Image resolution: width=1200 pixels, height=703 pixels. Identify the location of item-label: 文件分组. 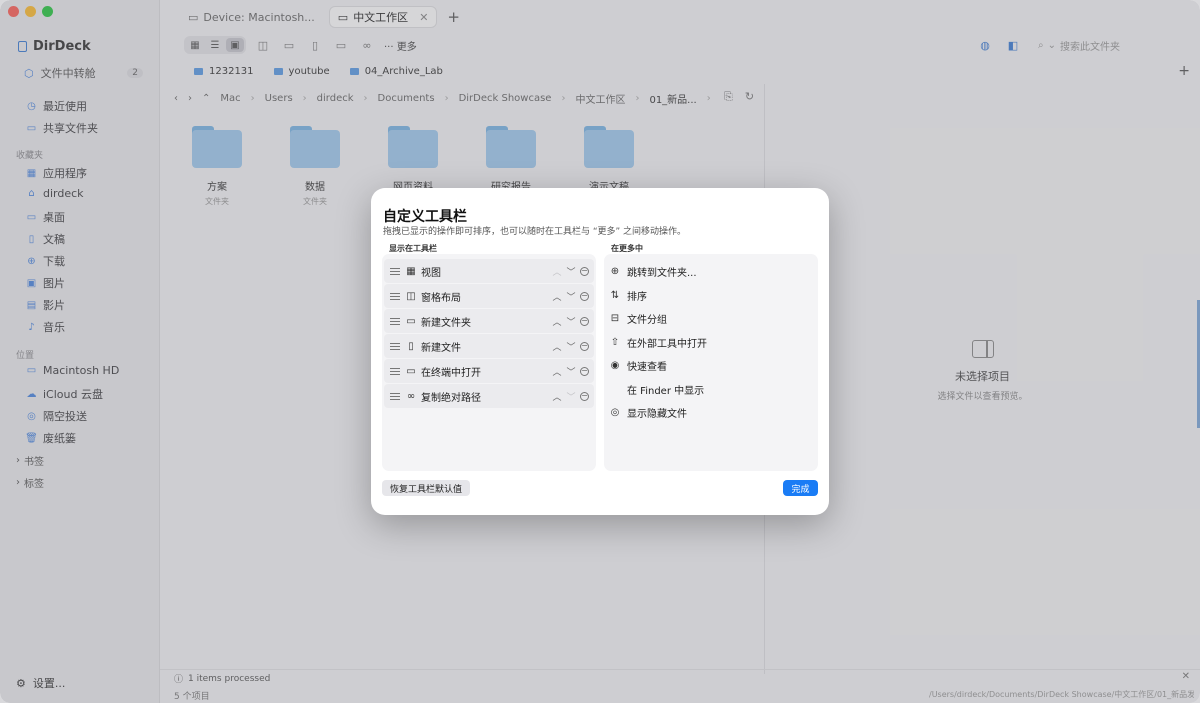
(647, 320).